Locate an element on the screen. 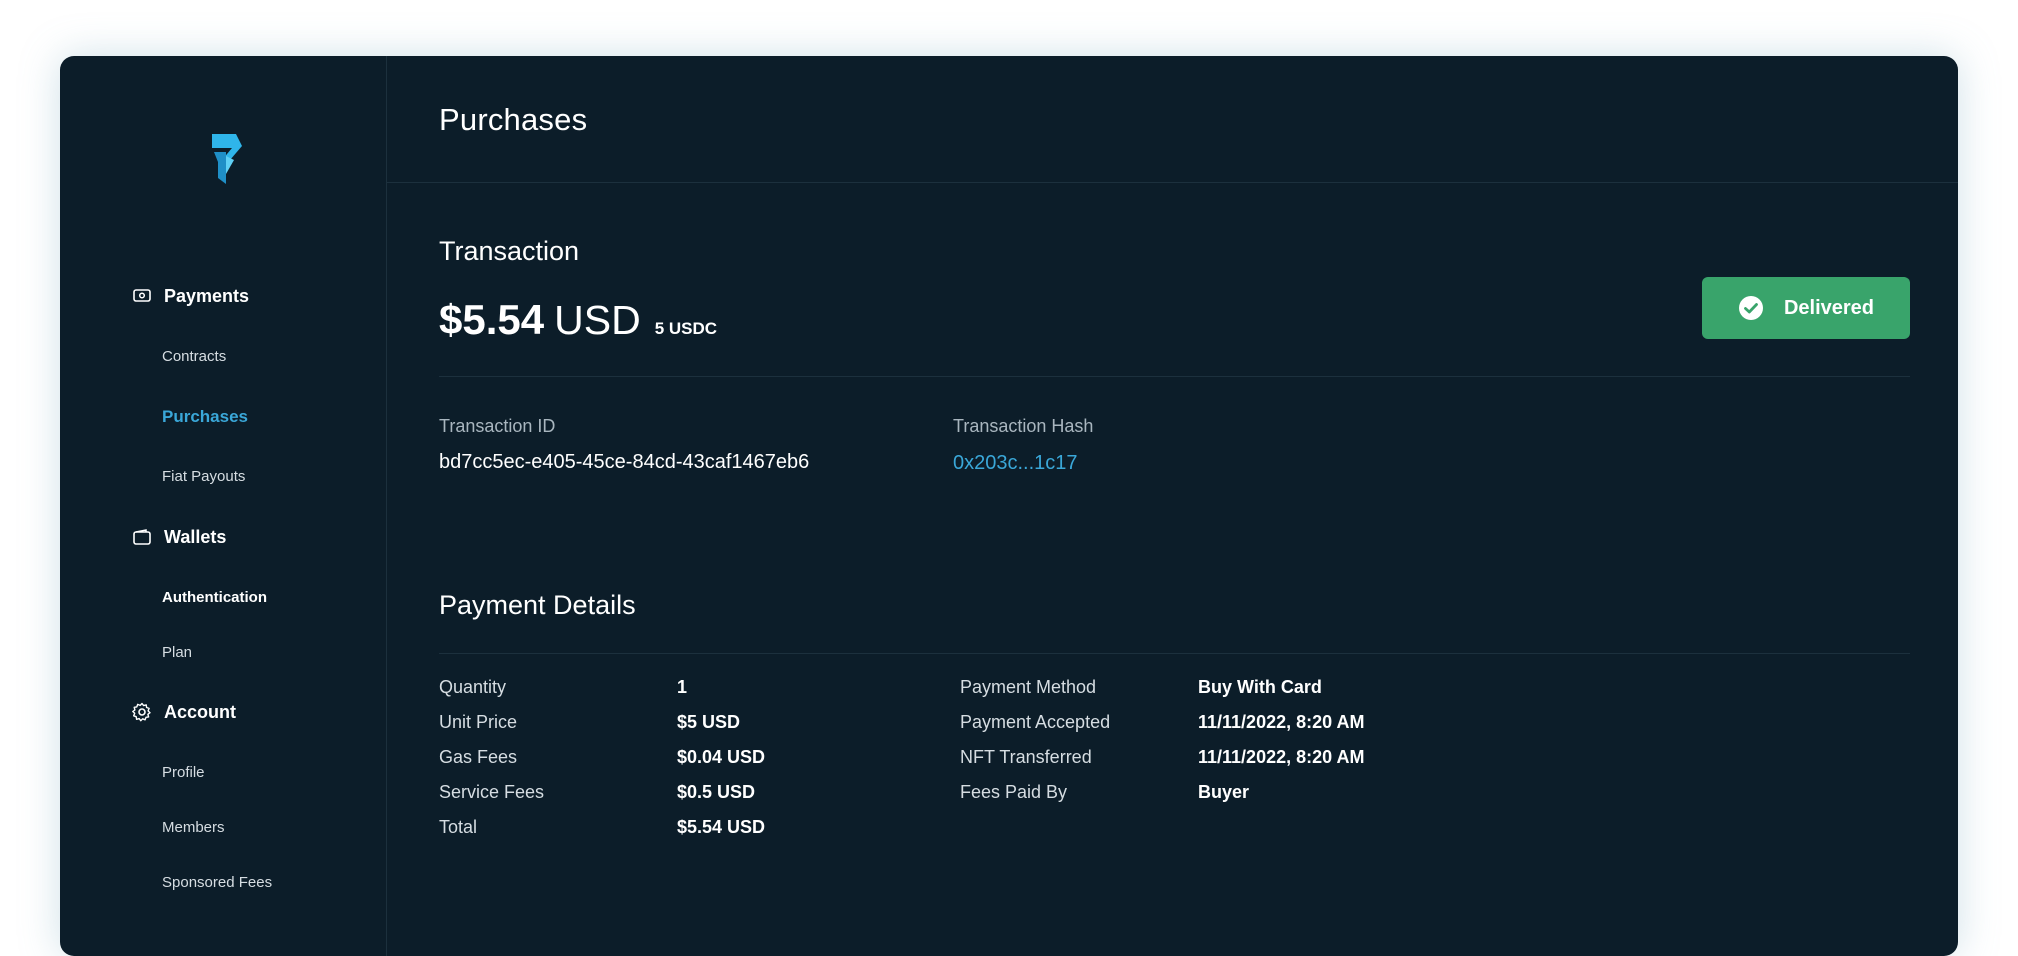 Image resolution: width=2018 pixels, height=956 pixels. status-badge: Delivered is located at coordinates (1806, 308).